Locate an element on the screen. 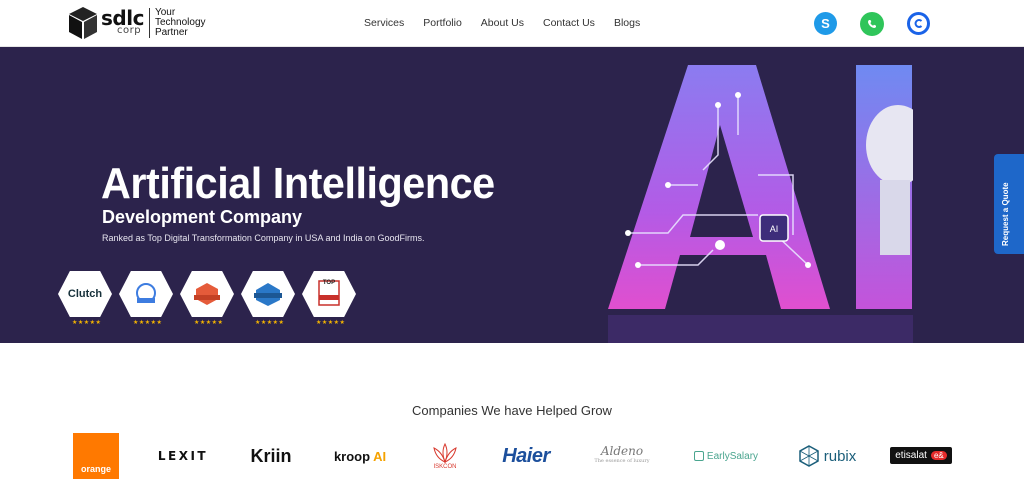  appfutura-badge is located at coordinates (207, 294).